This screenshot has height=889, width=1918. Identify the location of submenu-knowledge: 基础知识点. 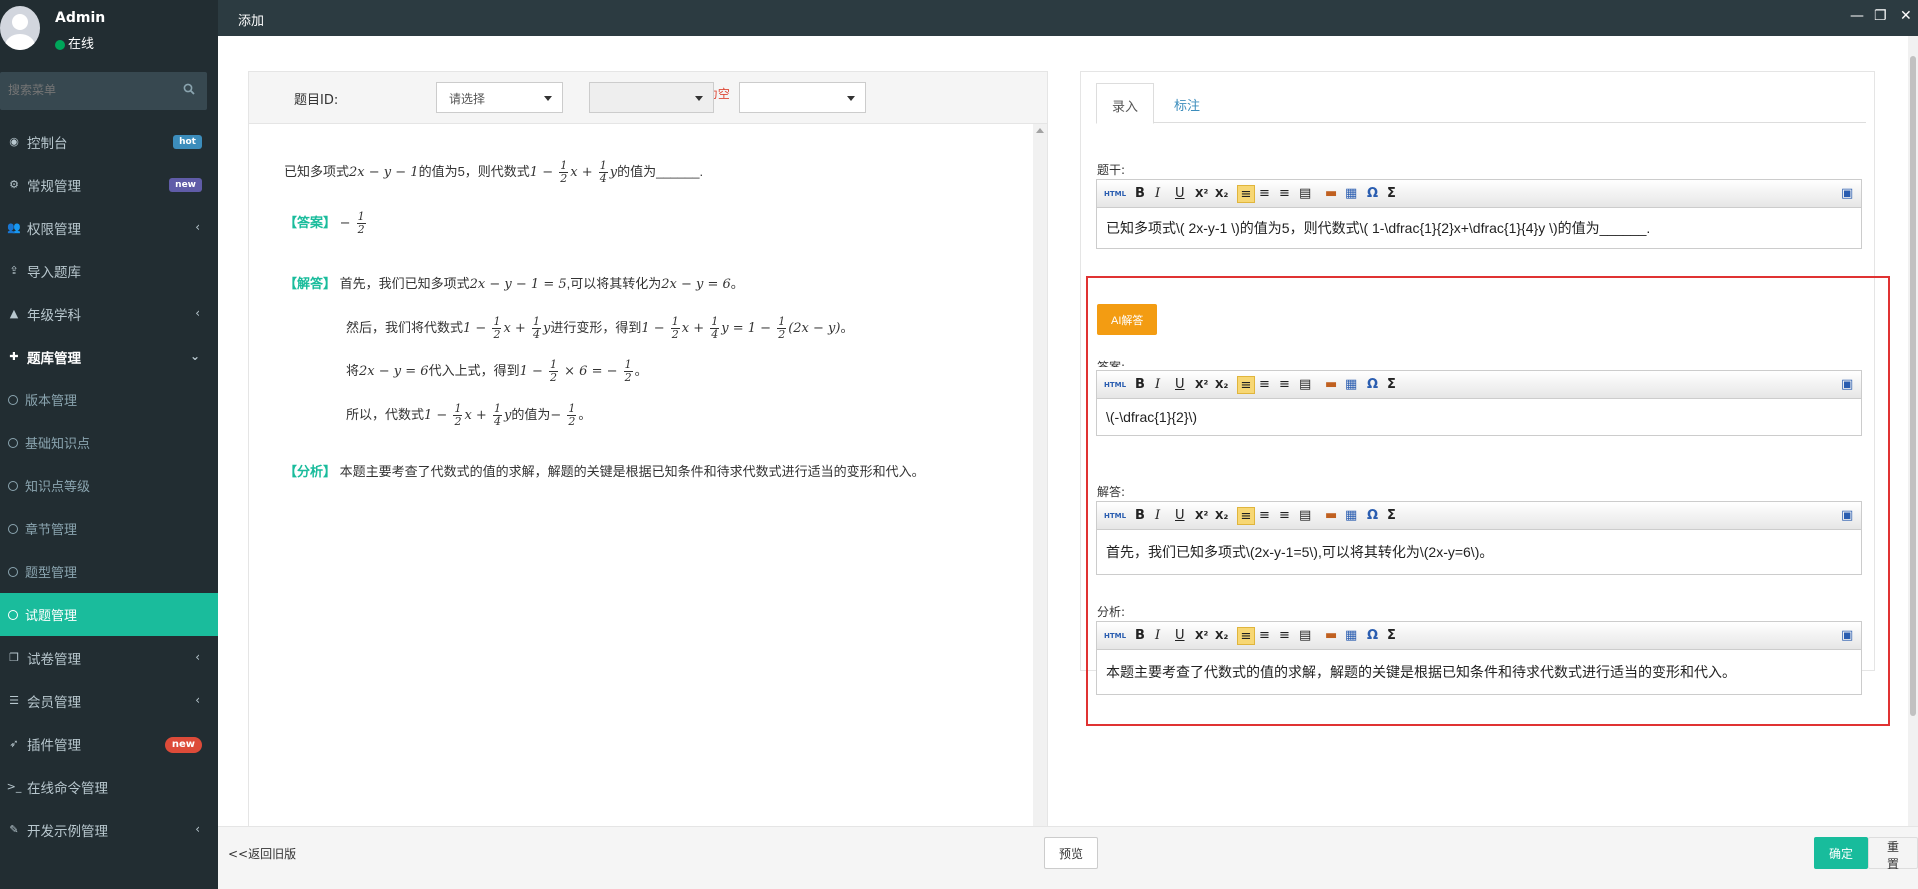
(109, 442).